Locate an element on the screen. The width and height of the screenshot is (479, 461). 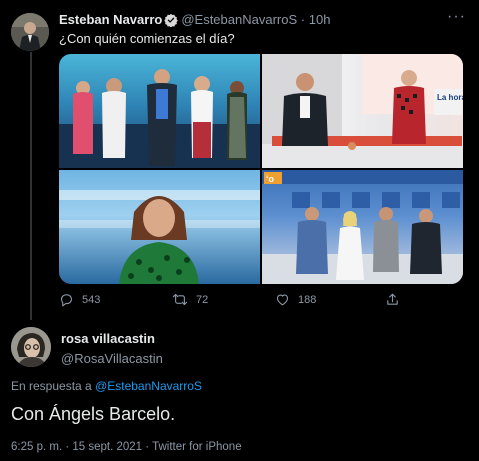
reply-text: Con Ángels Barcelo. is located at coordinates (93, 414).